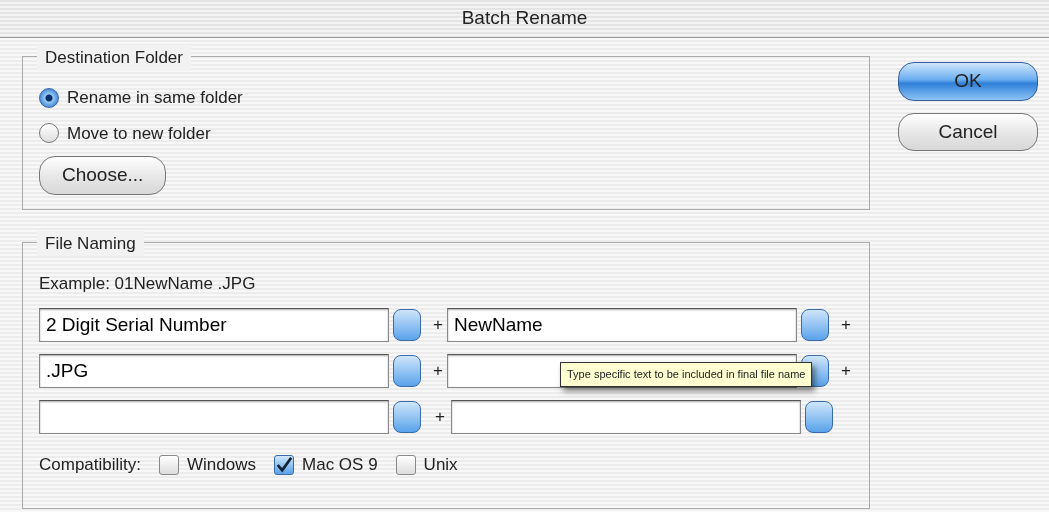 This screenshot has height=512, width=1049. What do you see at coordinates (524, 18) in the screenshot?
I see `window-title: Batch Rename` at bounding box center [524, 18].